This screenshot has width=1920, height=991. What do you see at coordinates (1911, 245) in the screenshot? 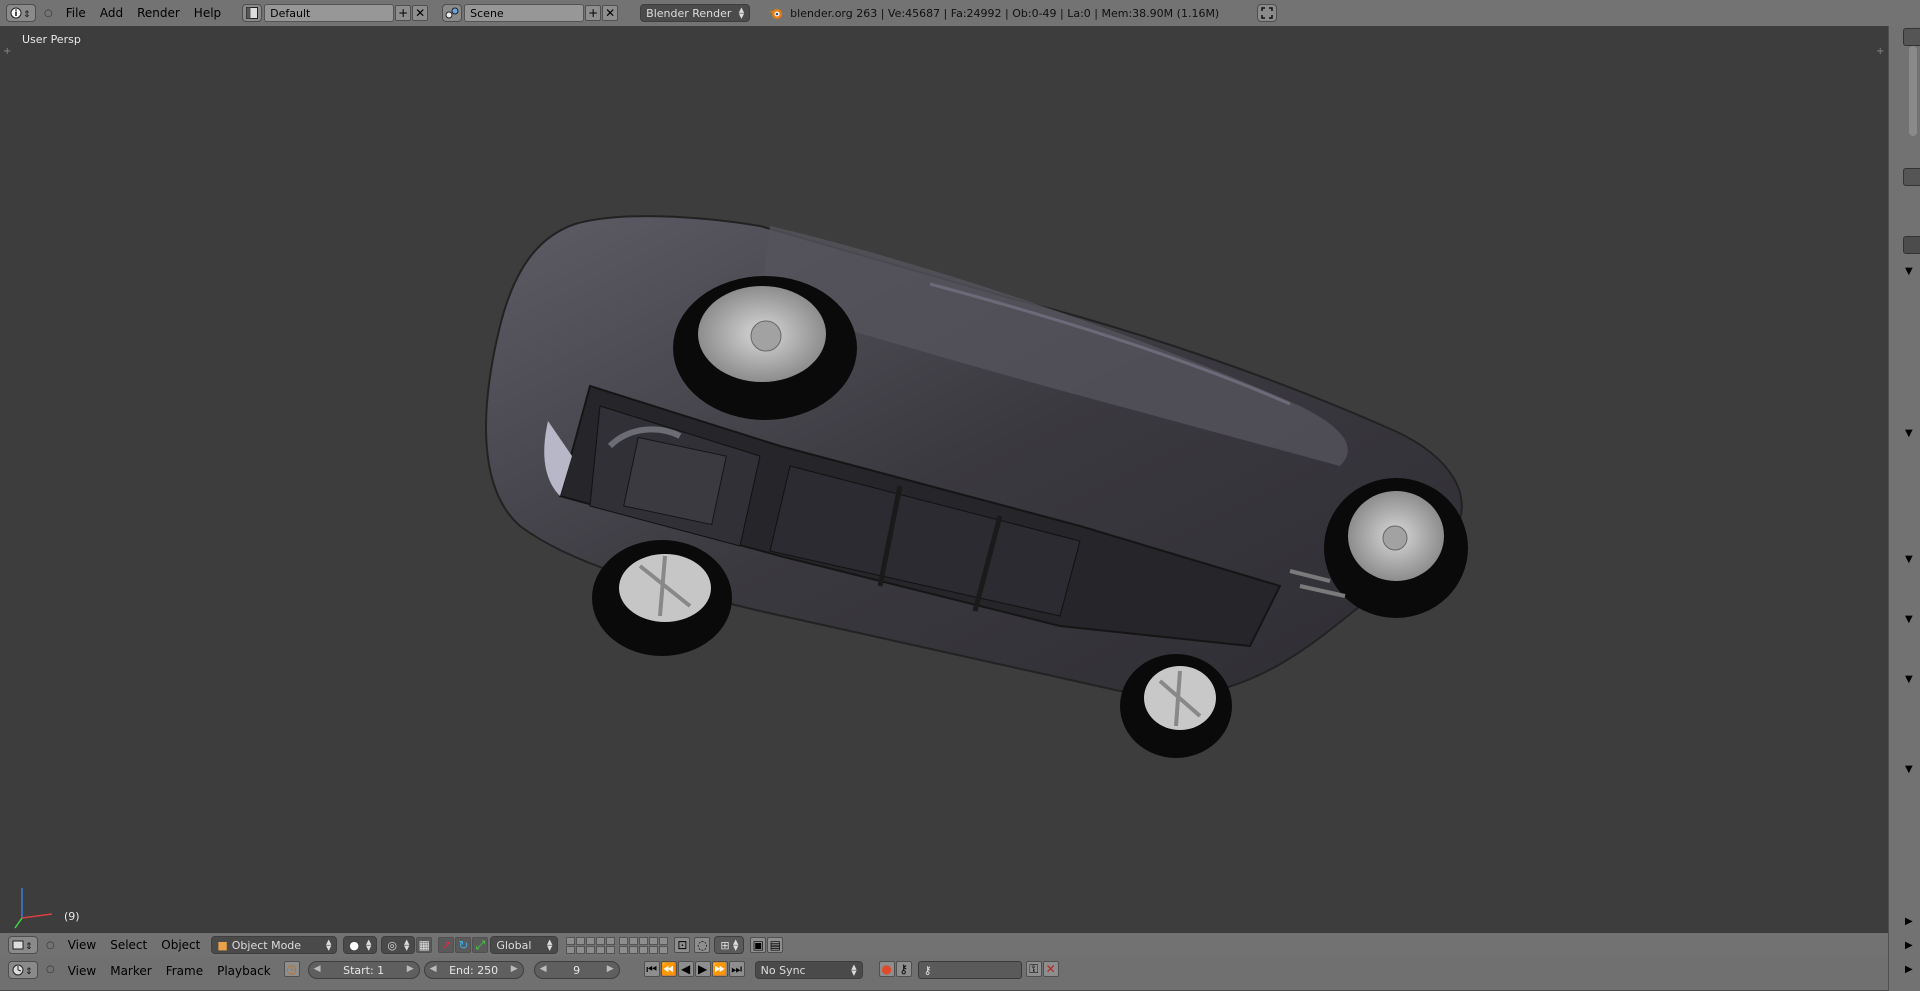
I see `world-icon` at bounding box center [1911, 245].